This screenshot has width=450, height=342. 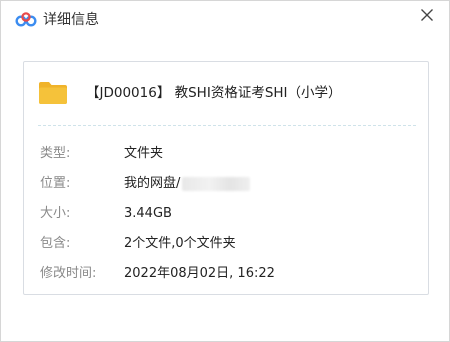 I want to click on contains-label: 包含:, so click(x=55, y=243).